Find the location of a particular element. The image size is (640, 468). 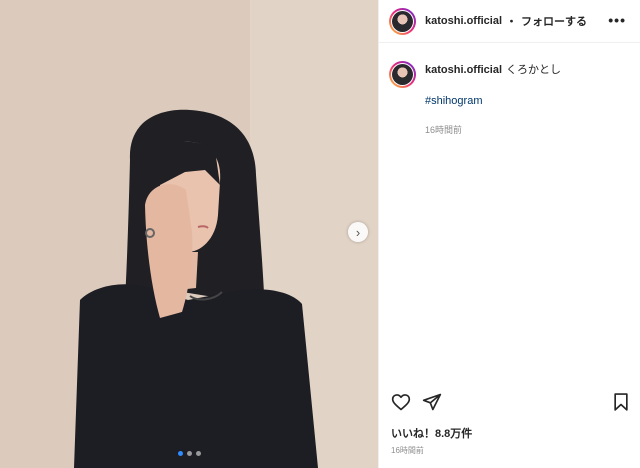

follow-button: フォローする is located at coordinates (554, 21).